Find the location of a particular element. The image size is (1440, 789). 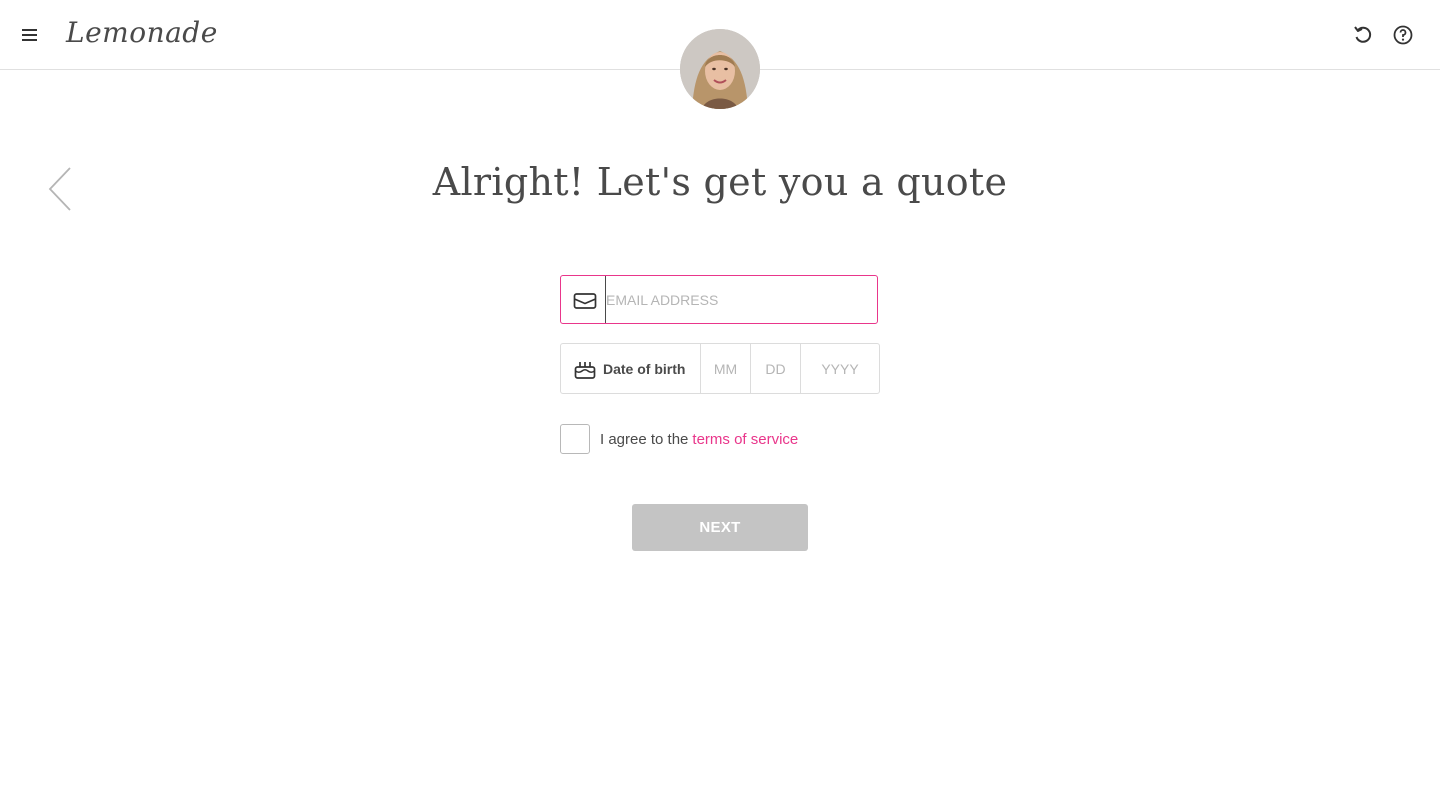

page-title: Alright! Let's get you a quote is located at coordinates (720, 182).